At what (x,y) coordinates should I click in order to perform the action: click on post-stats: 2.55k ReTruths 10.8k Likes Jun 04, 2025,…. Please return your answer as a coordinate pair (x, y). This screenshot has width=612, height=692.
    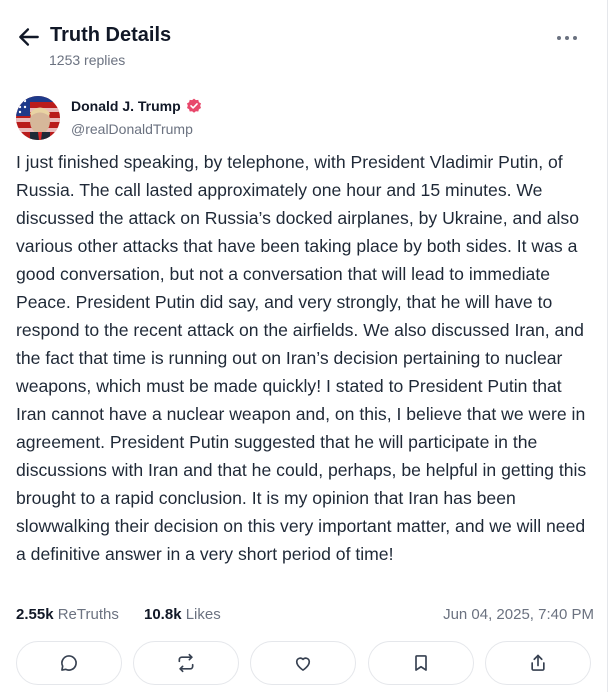
    Looking at the image, I should click on (306, 617).